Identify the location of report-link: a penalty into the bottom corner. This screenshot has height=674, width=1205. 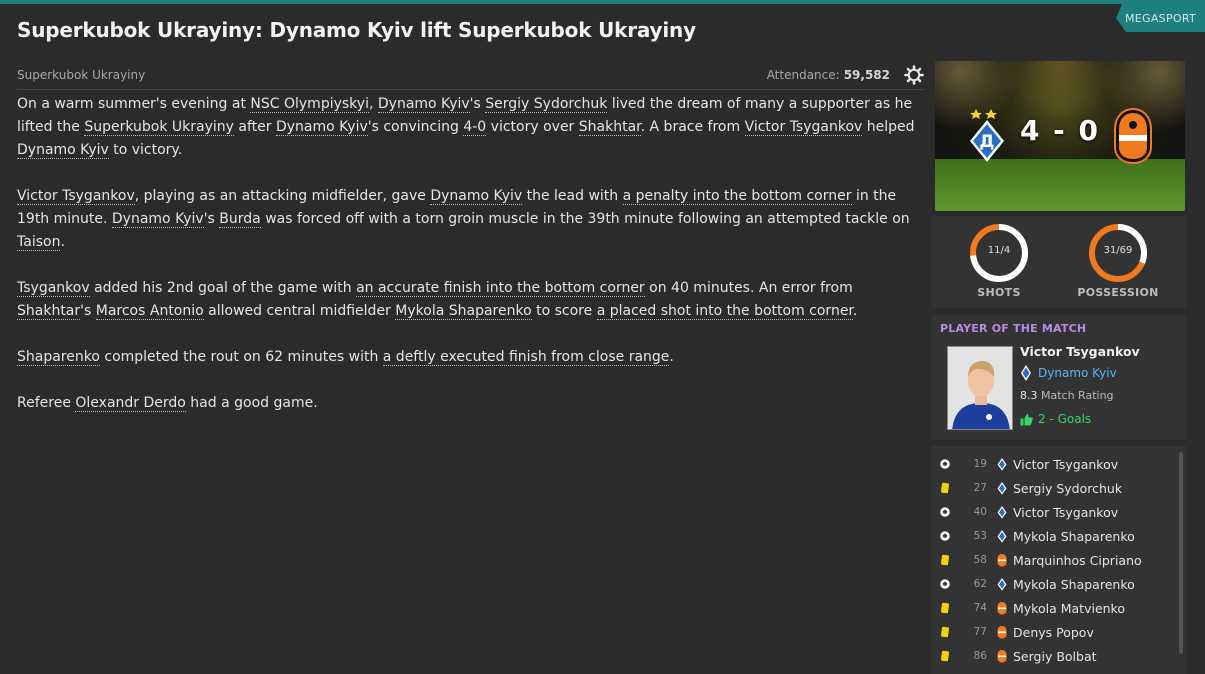
(737, 196).